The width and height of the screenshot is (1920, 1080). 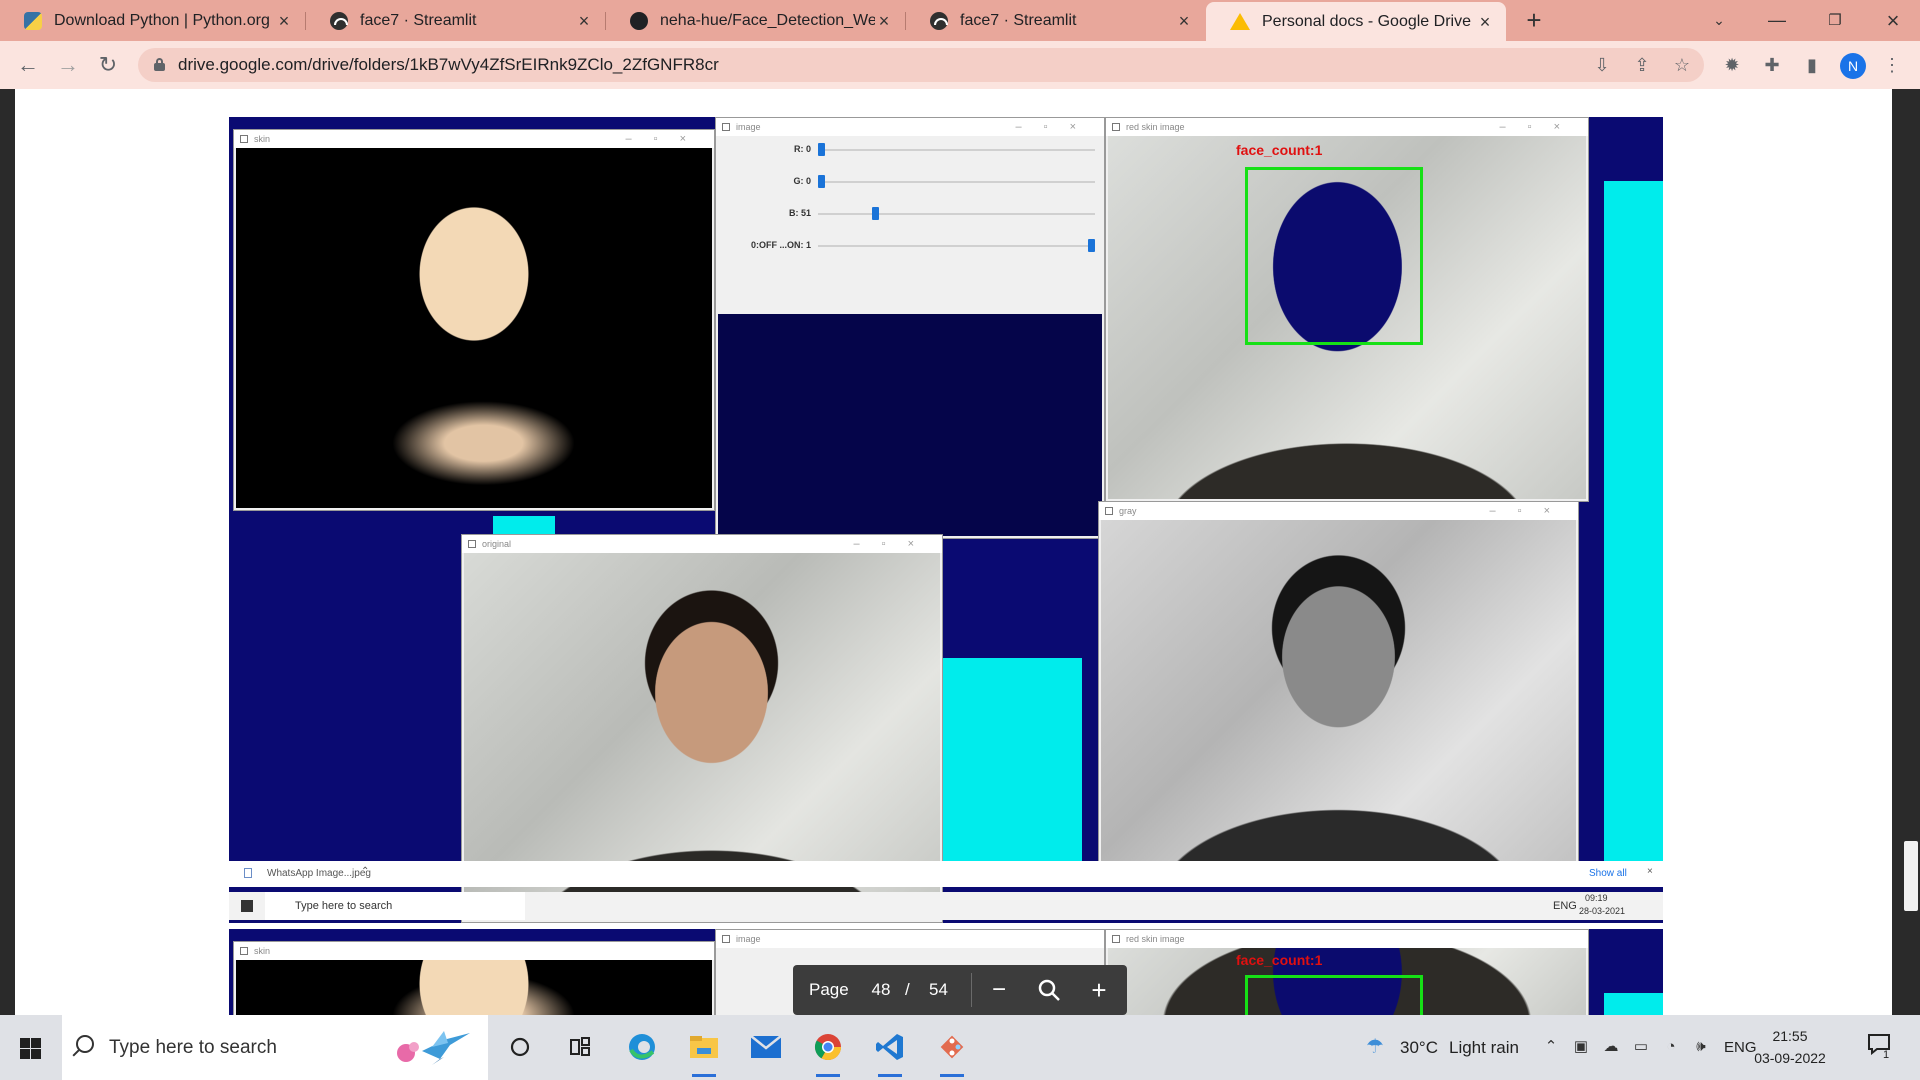 I want to click on lock-icon, so click(x=159, y=64).